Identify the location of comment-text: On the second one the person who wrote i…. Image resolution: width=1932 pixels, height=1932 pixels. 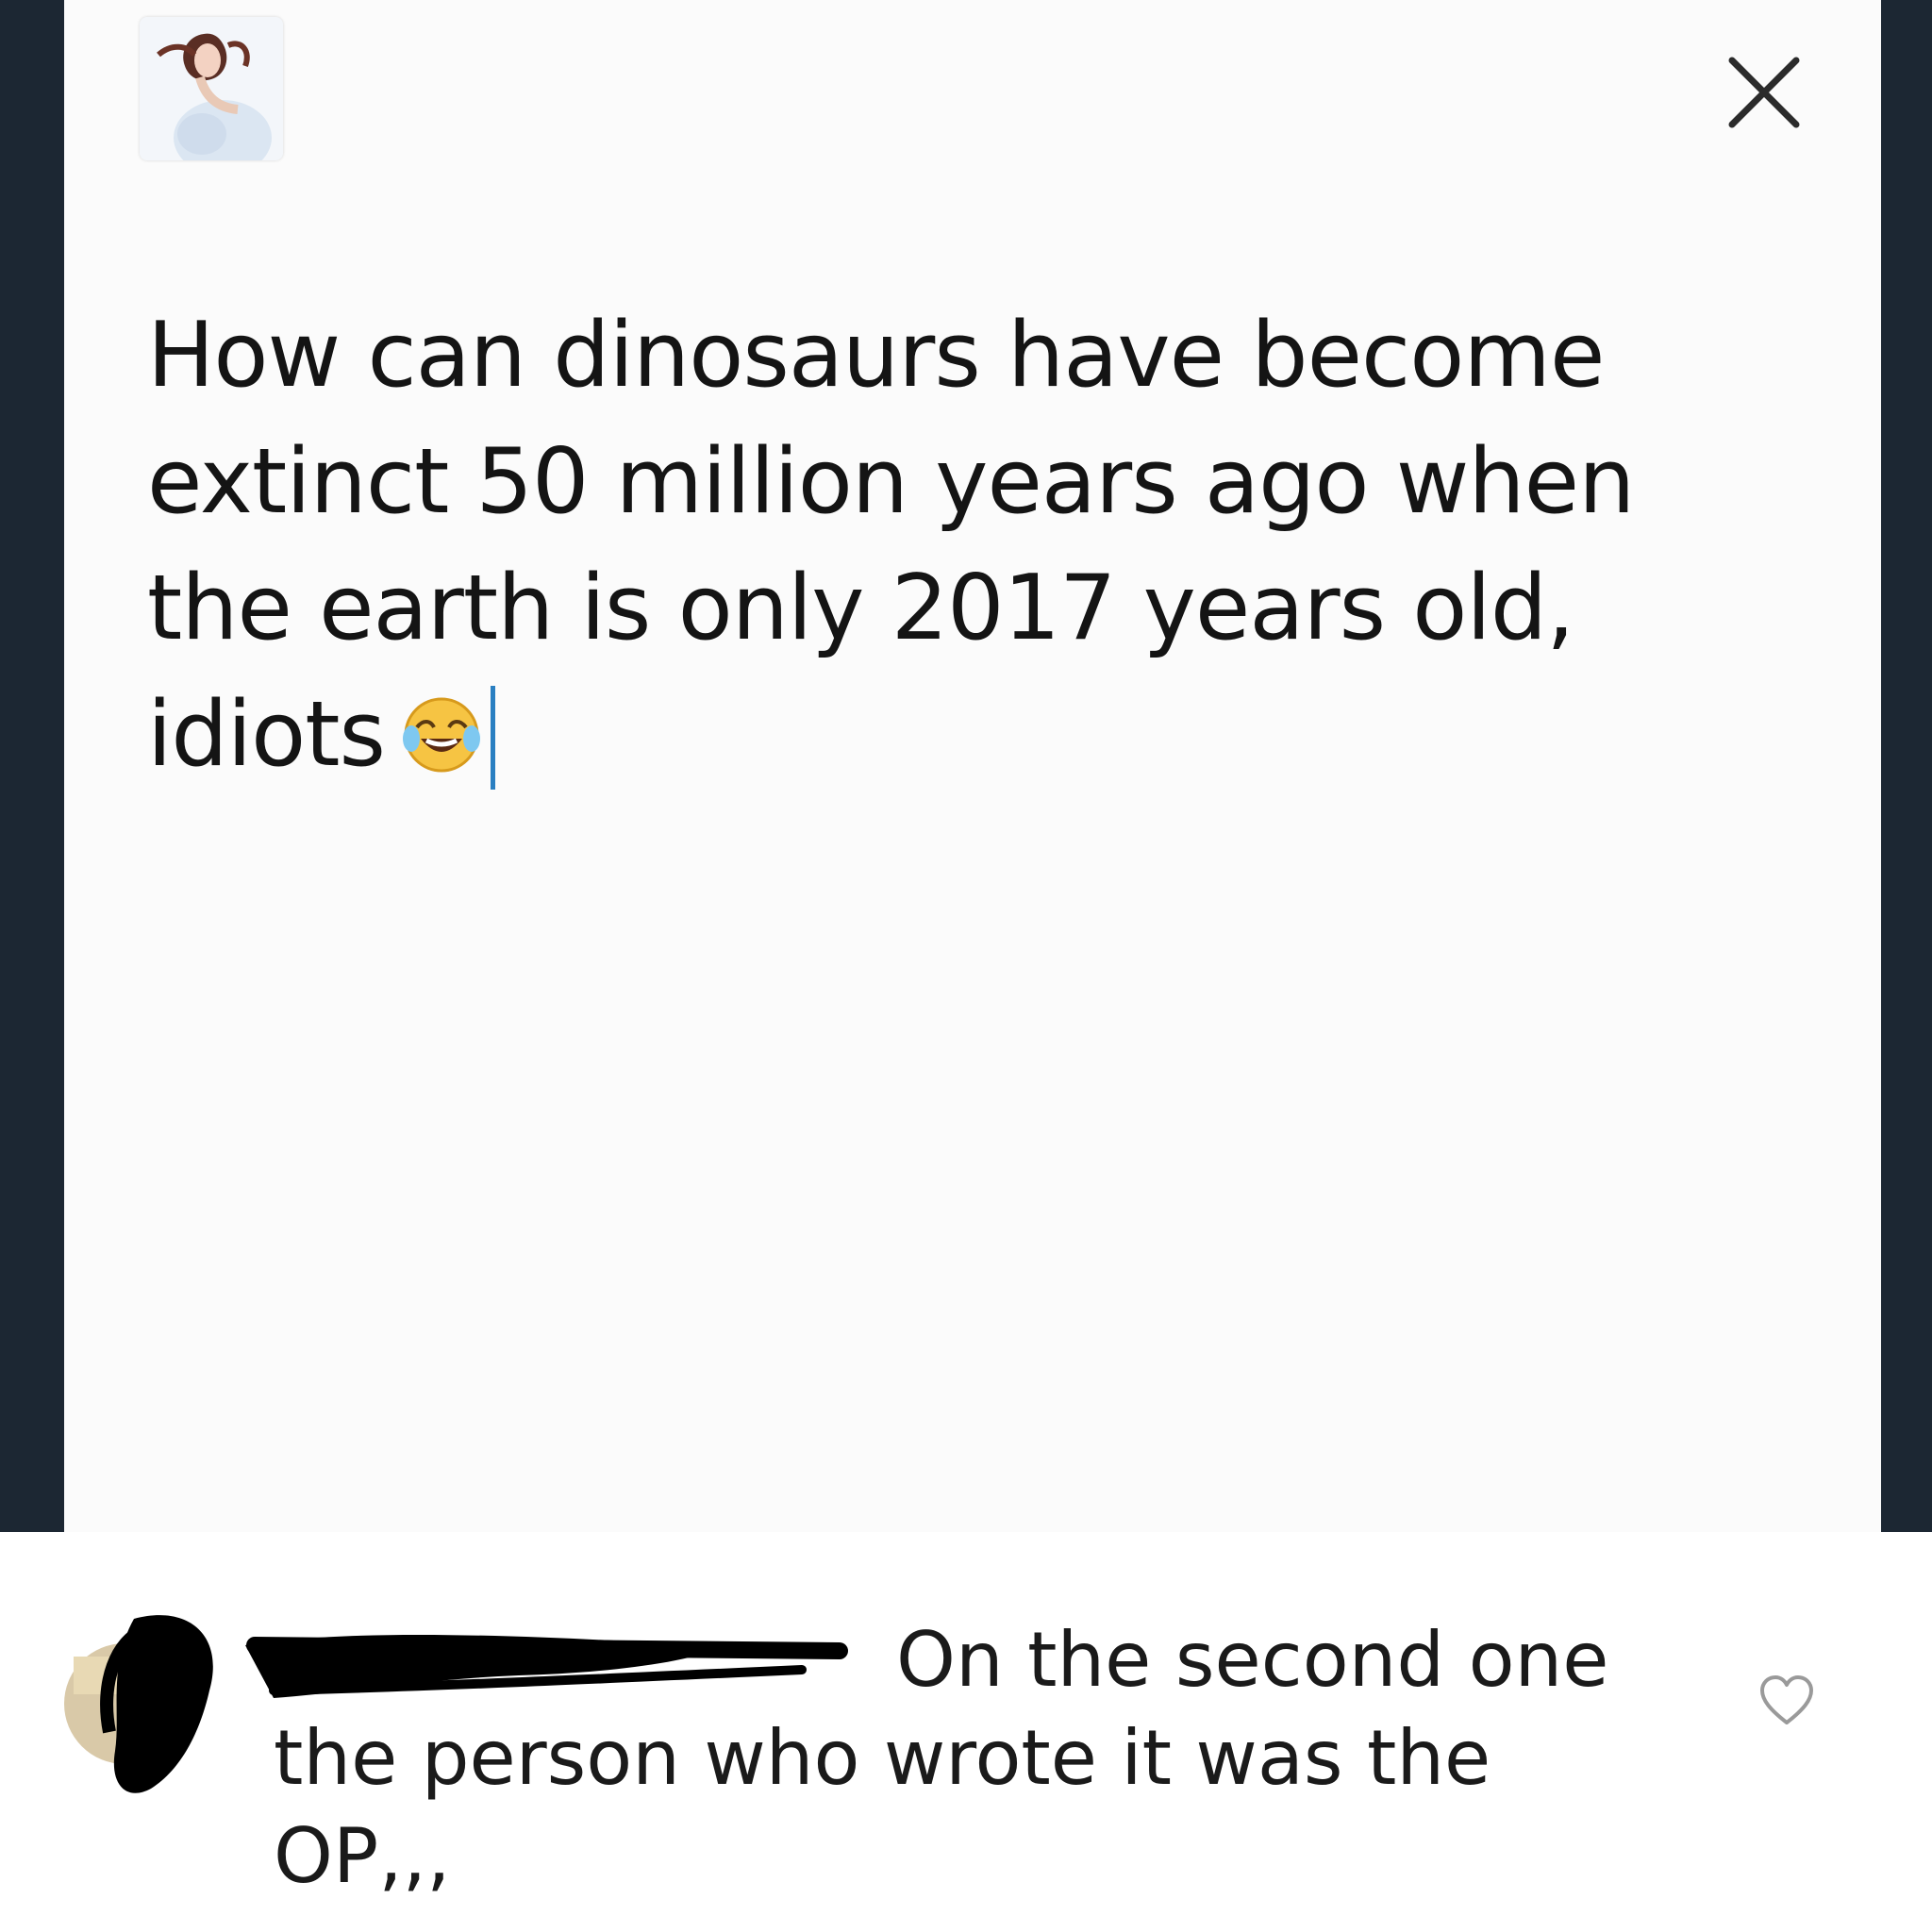
(942, 1758).